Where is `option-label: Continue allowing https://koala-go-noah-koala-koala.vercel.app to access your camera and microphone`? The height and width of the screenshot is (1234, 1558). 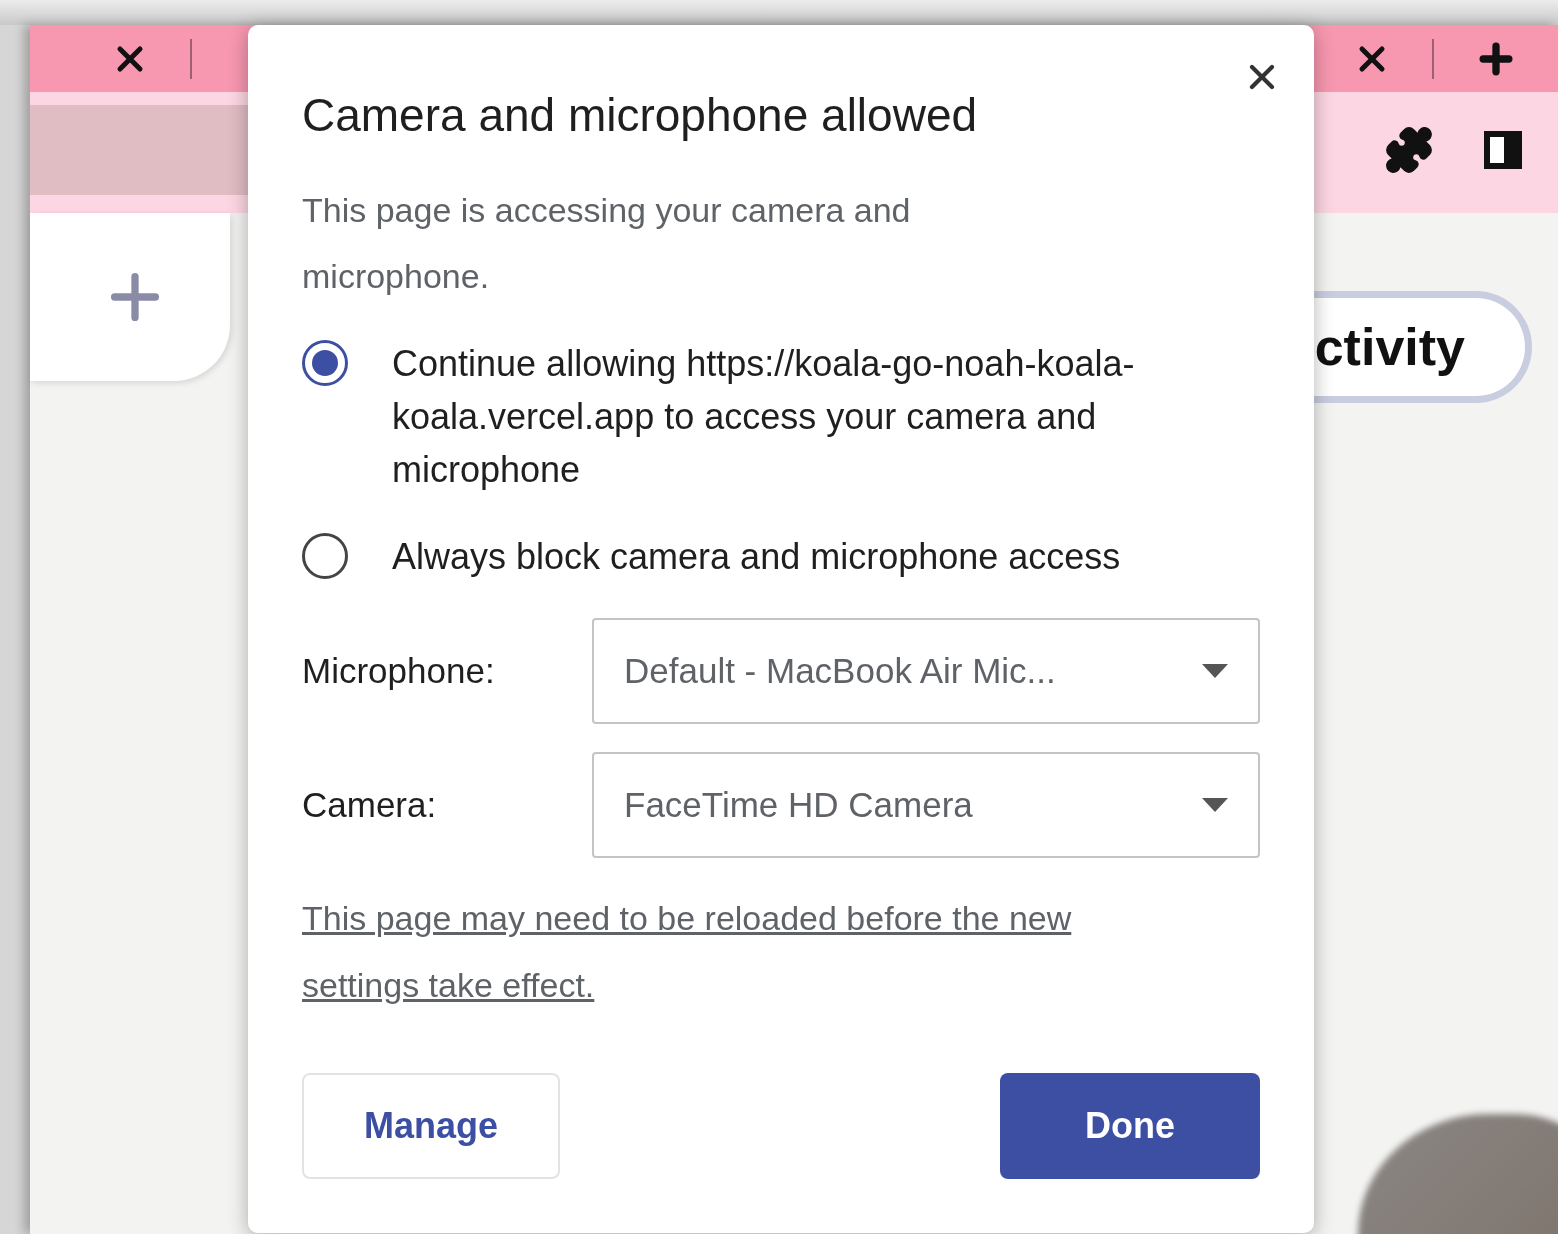 option-label: Continue allowing https://koala-go-noah-koala-koala.vercel.app to access your camera and microphone is located at coordinates (764, 417).